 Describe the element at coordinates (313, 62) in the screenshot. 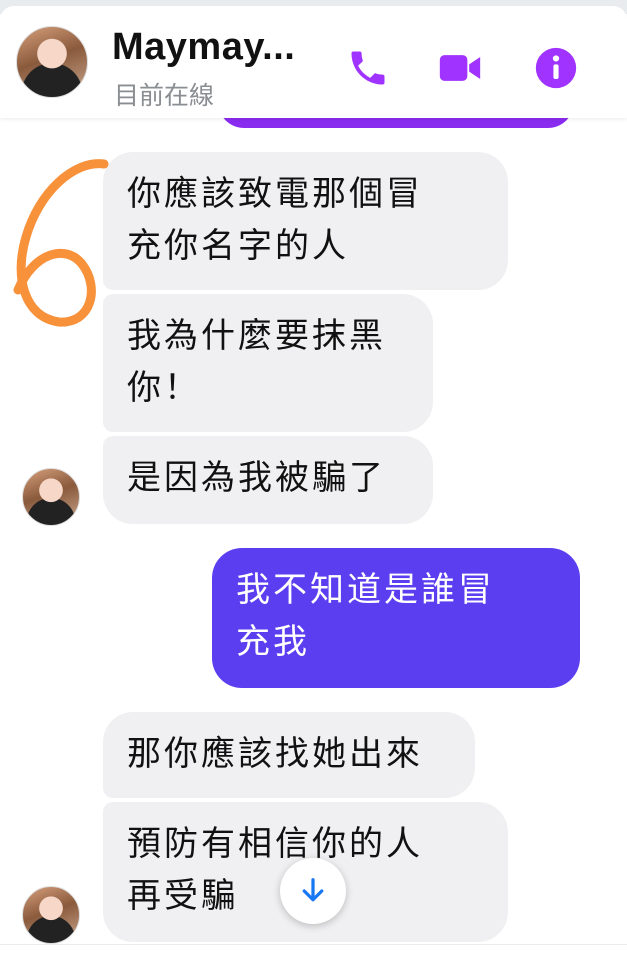

I see `chat-header: Maymay... 目前在線` at that location.